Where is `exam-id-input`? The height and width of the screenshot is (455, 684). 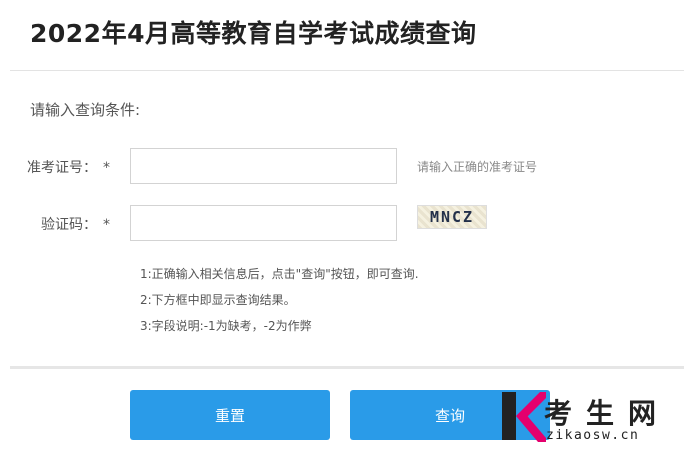
exam-id-input is located at coordinates (263, 166).